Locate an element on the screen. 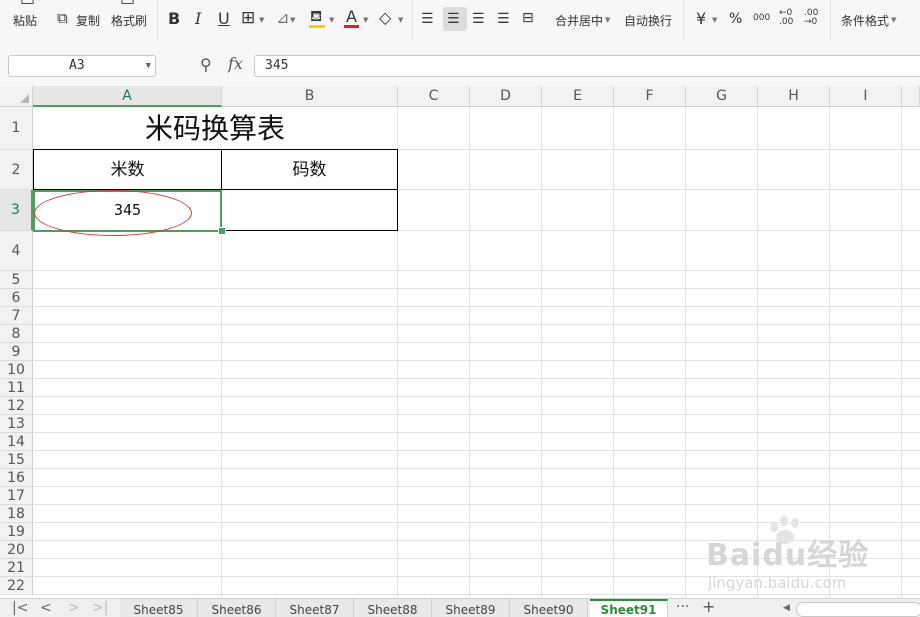 This screenshot has height=617, width=920. fill-dropdown-icon: ▼ is located at coordinates (331, 20).